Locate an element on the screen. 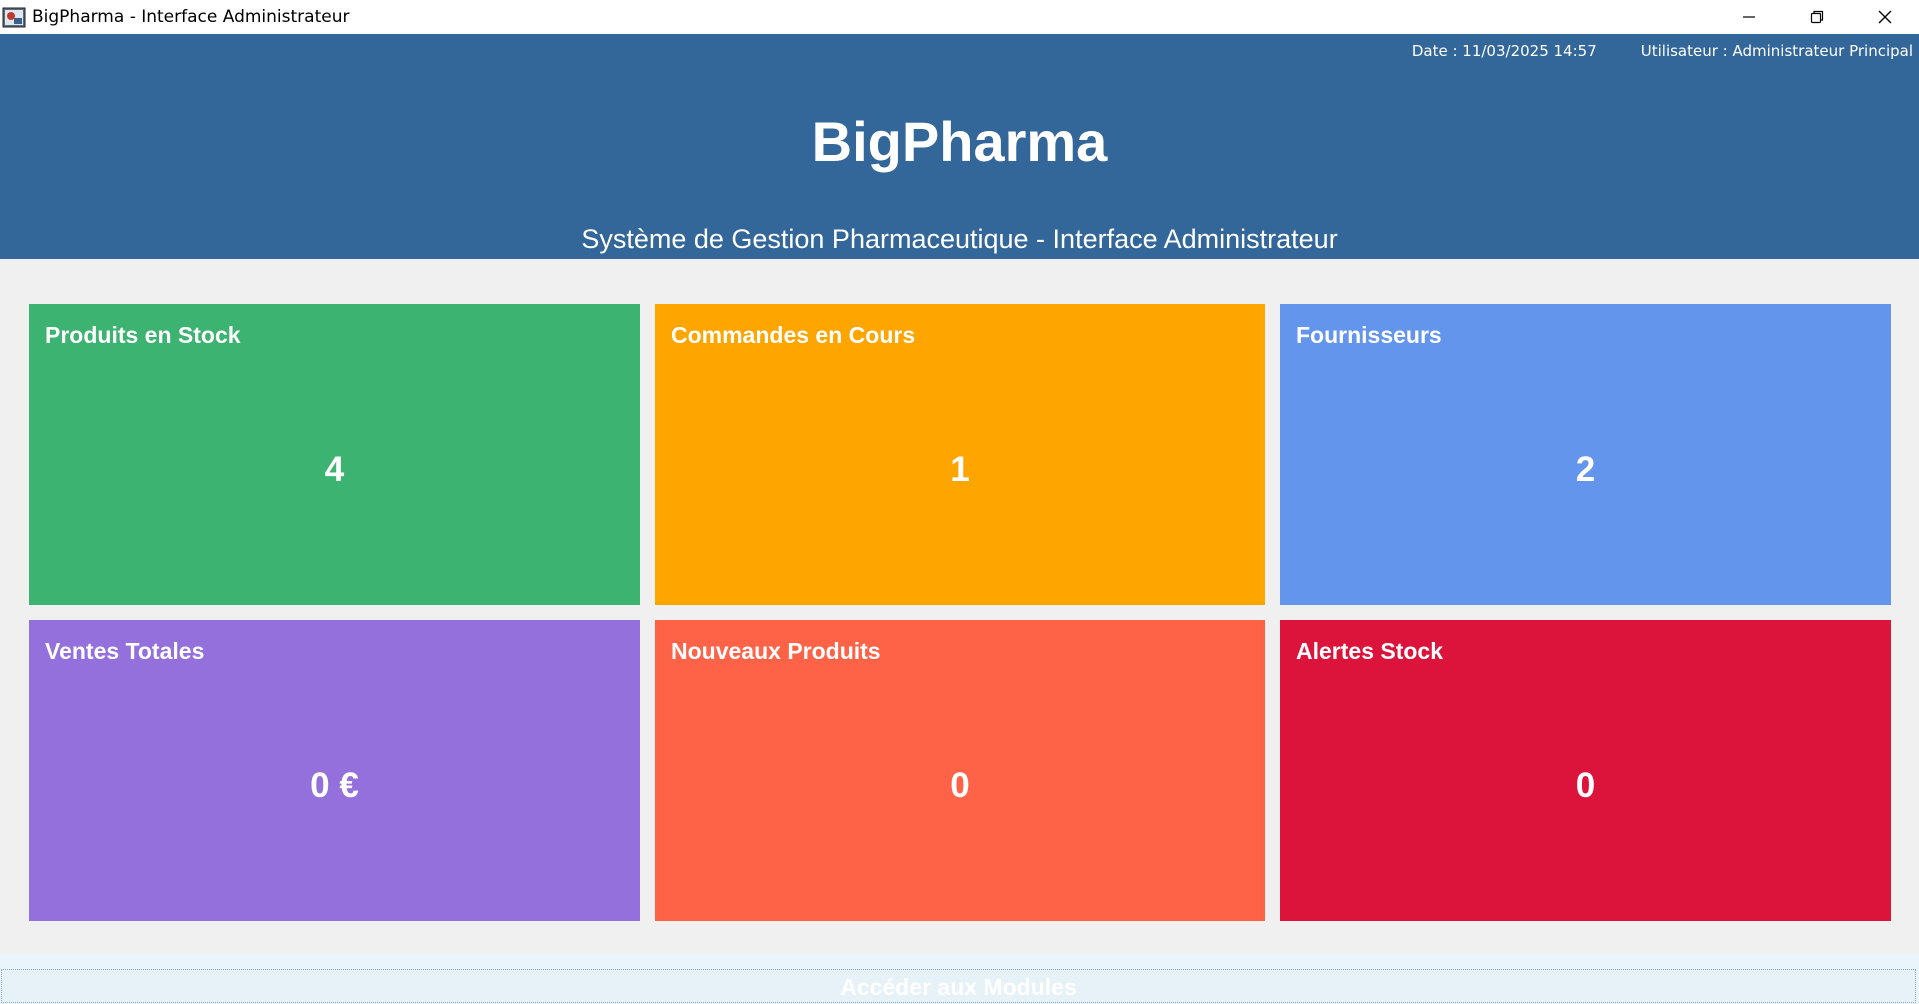  card-title: Nouveaux Produits is located at coordinates (776, 651).